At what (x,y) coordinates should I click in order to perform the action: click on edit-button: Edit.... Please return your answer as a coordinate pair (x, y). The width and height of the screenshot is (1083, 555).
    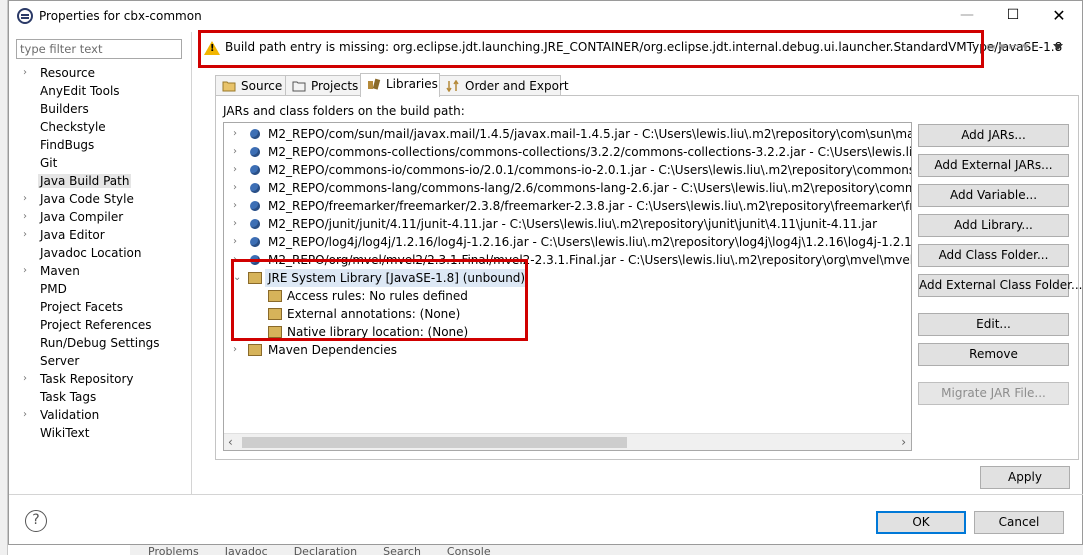
    Looking at the image, I should click on (993, 324).